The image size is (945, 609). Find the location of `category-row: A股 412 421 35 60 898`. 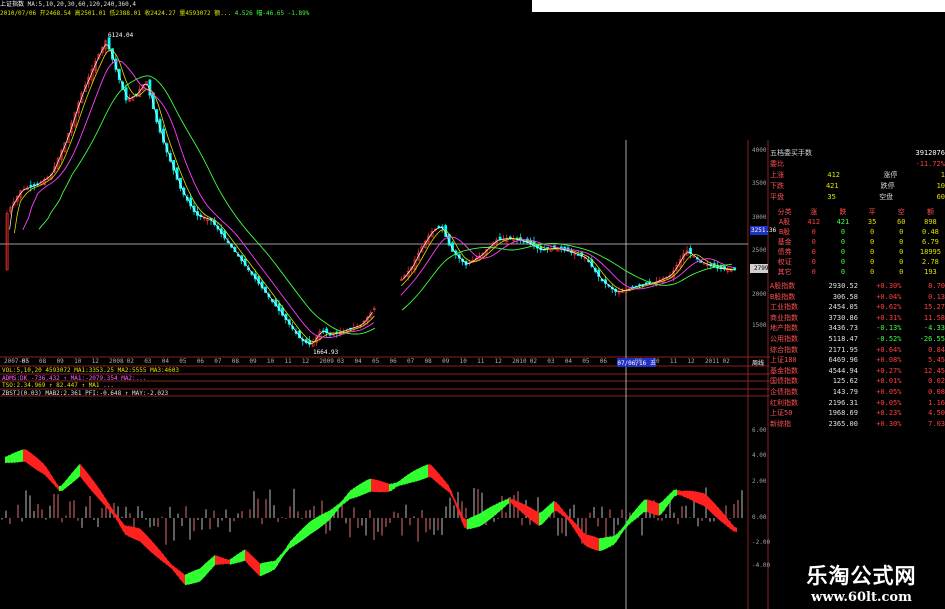

category-row: A股 412 421 35 60 898 is located at coordinates (857, 222).